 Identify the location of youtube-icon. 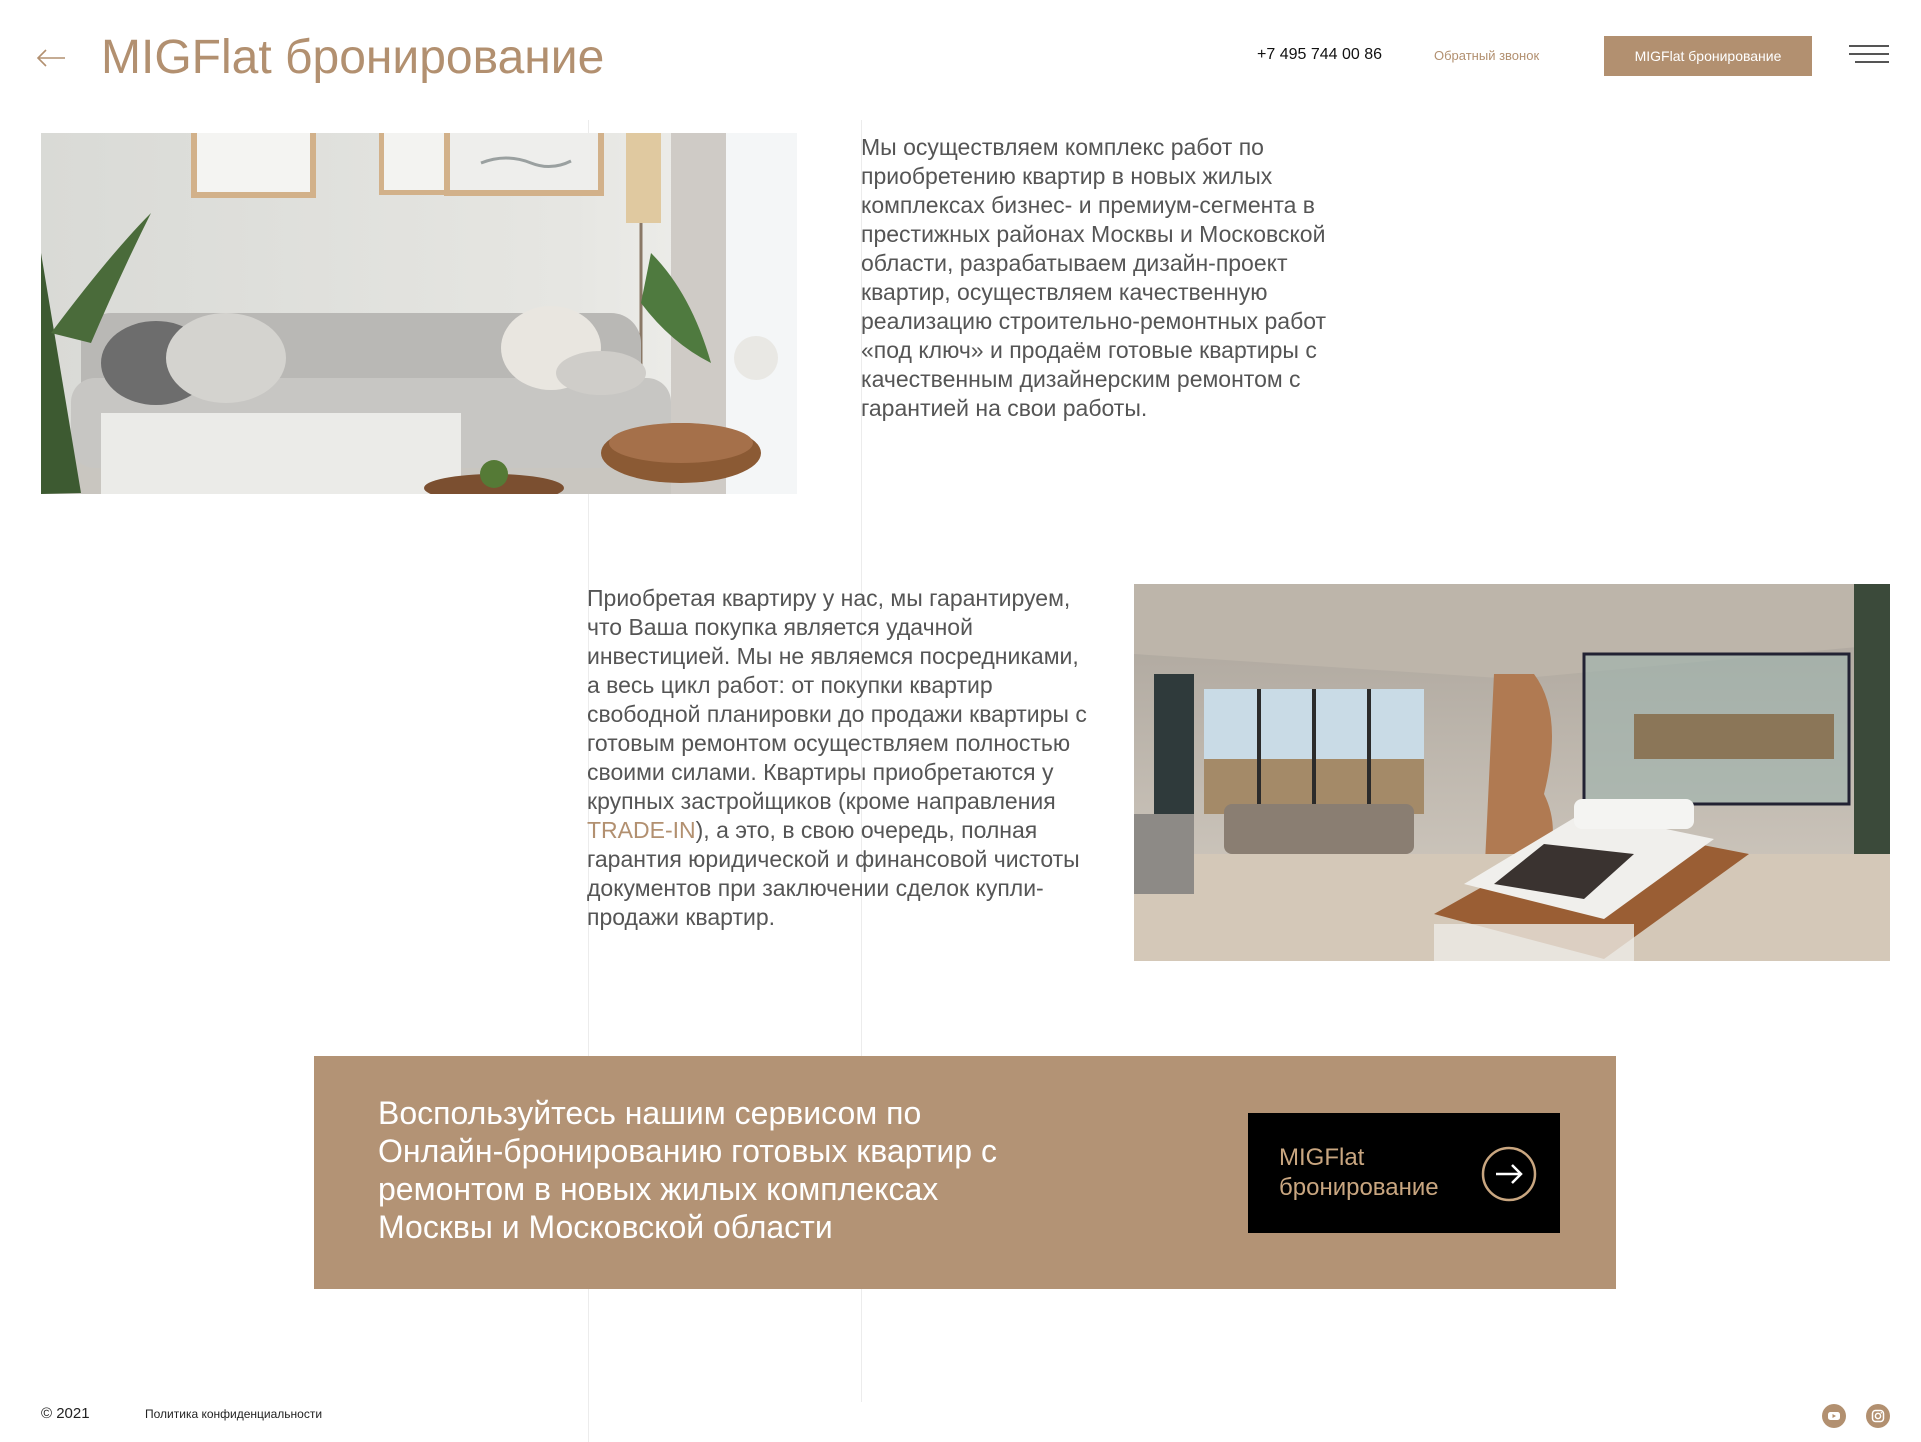
(1834, 1416).